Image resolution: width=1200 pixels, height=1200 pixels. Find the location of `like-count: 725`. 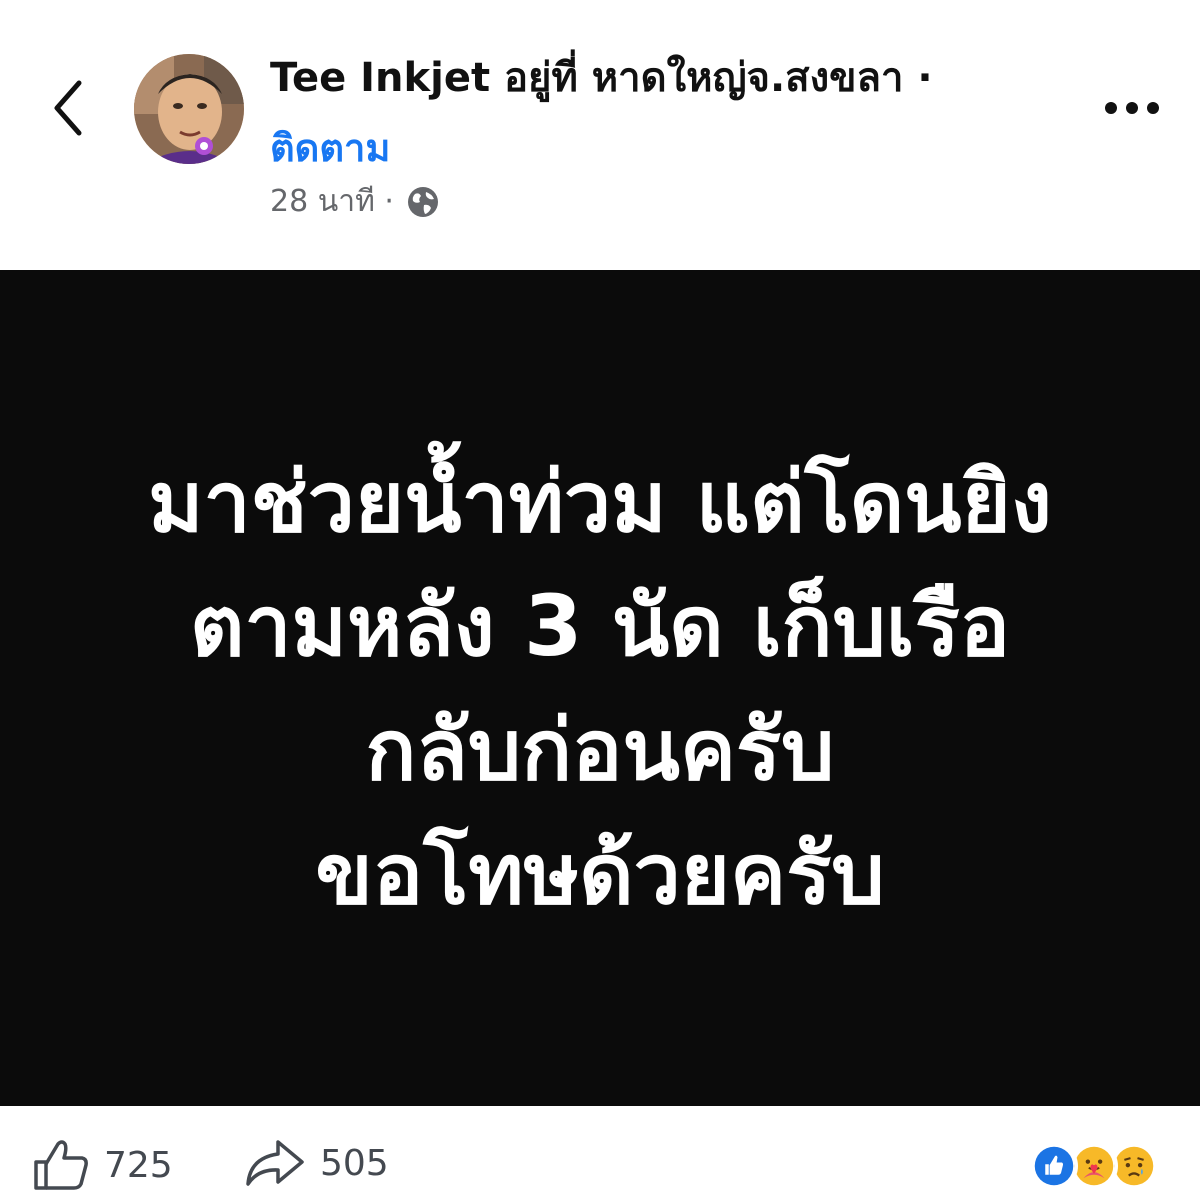

like-count: 725 is located at coordinates (138, 1165).